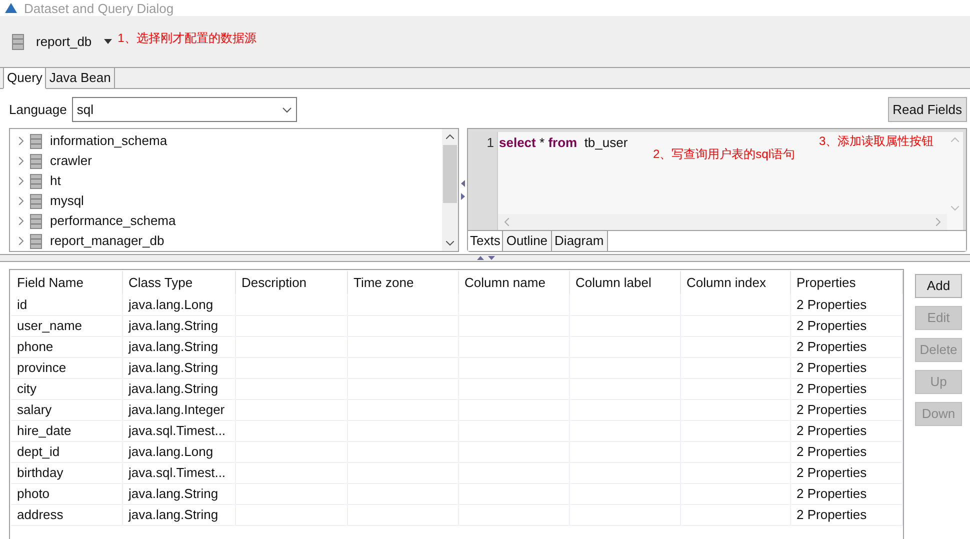 The width and height of the screenshot is (970, 539). Describe the element at coordinates (66, 493) in the screenshot. I see `table-cell: photo` at that location.